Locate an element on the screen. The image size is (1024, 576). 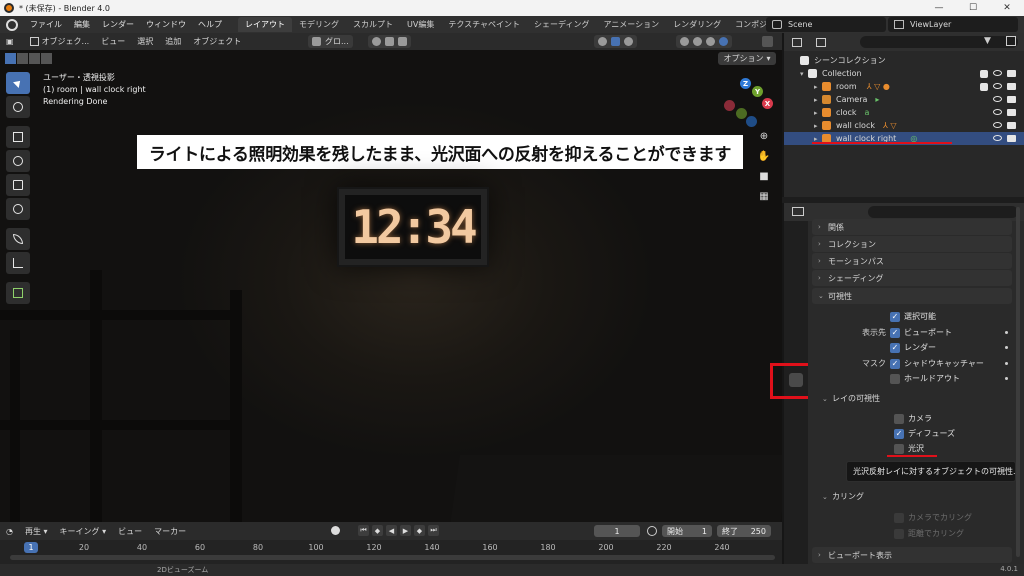
gizmo-neg-x is located at coordinates (729, 105).